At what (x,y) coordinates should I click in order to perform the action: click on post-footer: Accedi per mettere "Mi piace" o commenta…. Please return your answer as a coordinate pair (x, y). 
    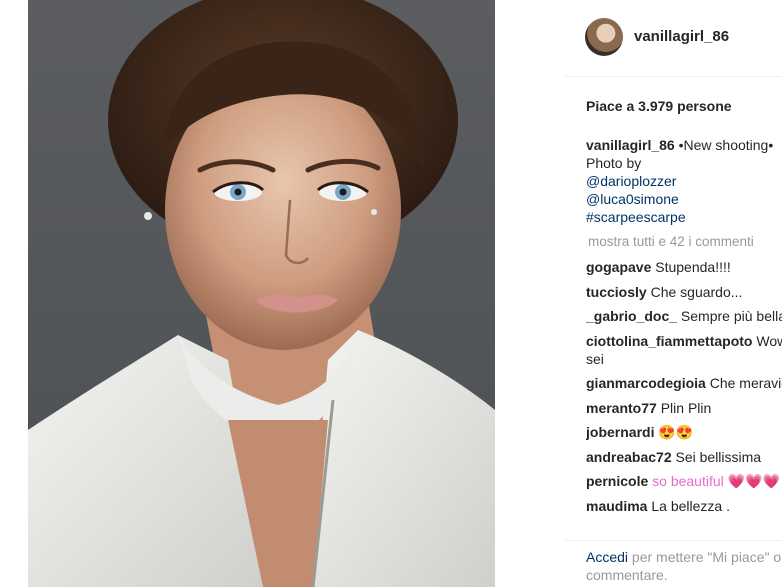
    Looking at the image, I should click on (673, 564).